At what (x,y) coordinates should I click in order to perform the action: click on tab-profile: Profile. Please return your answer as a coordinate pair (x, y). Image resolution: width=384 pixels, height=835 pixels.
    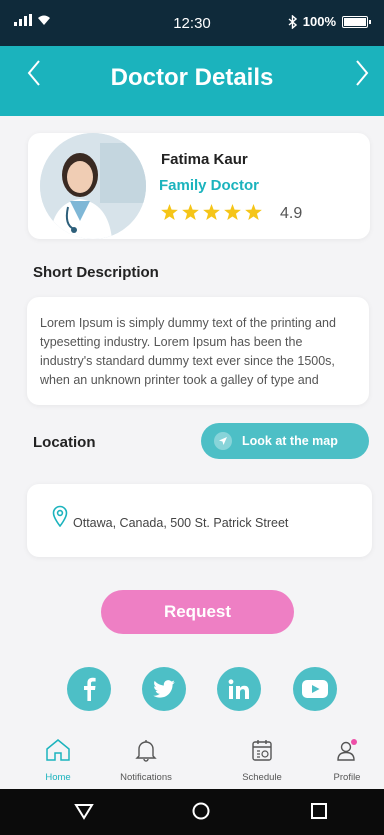
    Looking at the image, I should click on (346, 762).